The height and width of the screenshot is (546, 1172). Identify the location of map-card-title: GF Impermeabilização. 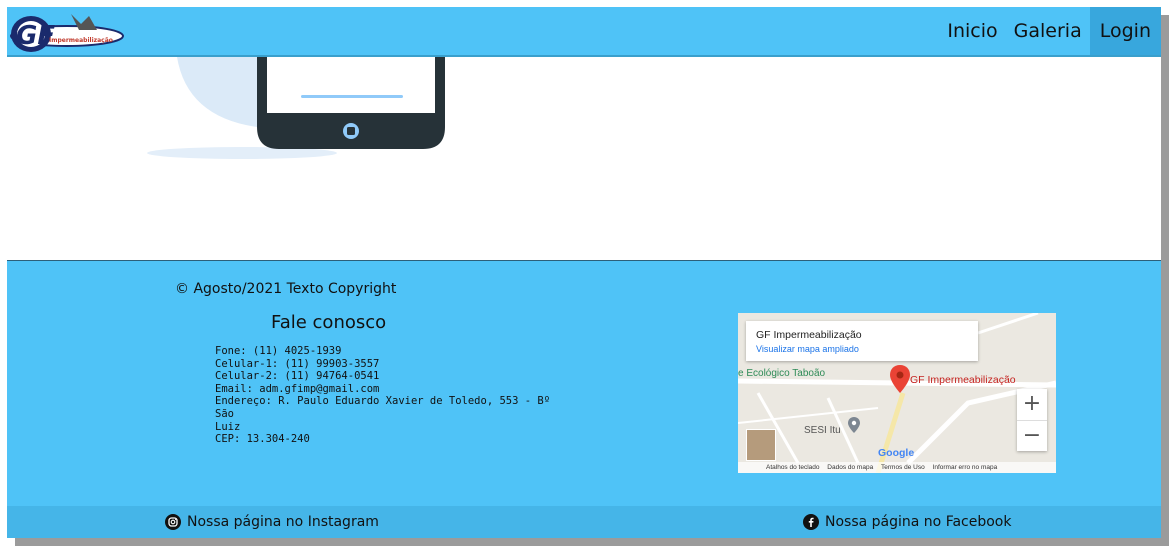
(809, 335).